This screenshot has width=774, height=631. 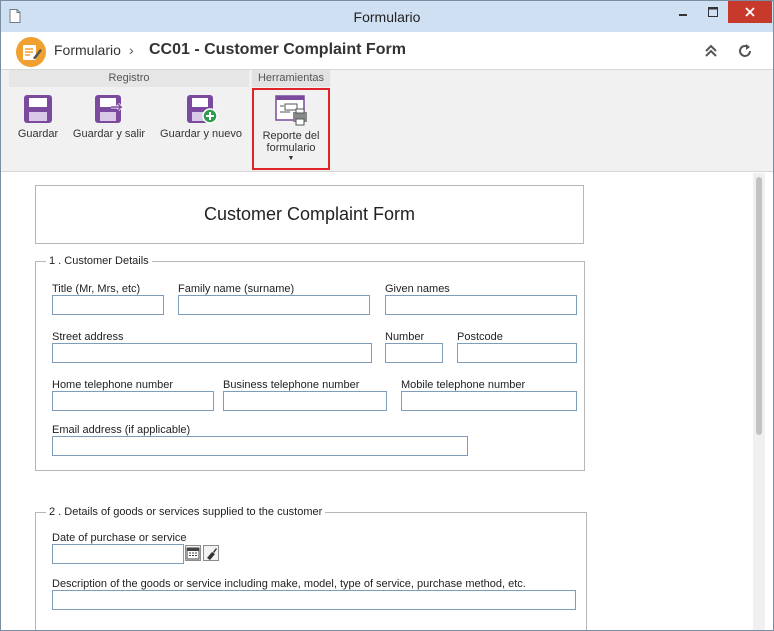 I want to click on breadcrumb-formulario: Formulario, so click(x=87, y=50).